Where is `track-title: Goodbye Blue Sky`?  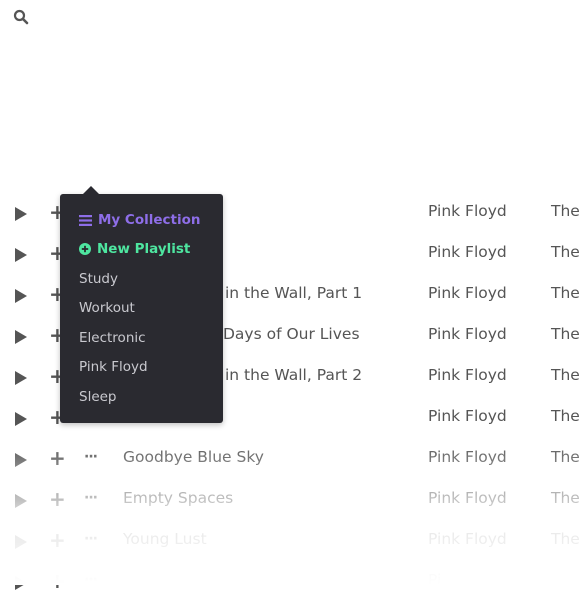 track-title: Goodbye Blue Sky is located at coordinates (193, 457).